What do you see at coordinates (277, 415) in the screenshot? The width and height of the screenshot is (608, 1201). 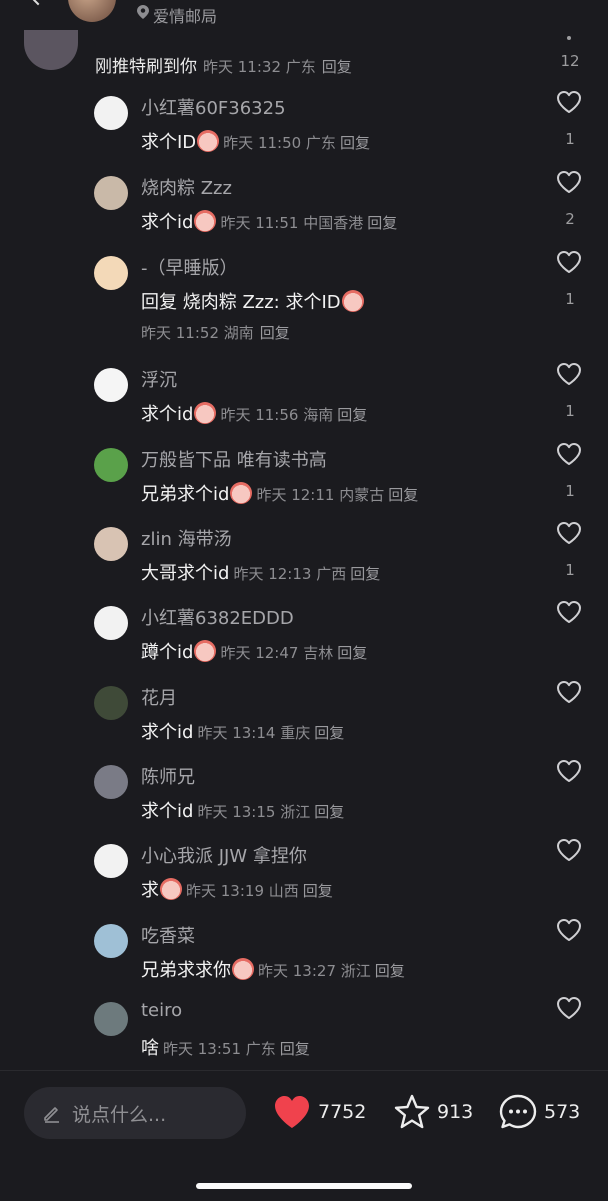 I see `reply-meta: 昨天 11:56 海南` at bounding box center [277, 415].